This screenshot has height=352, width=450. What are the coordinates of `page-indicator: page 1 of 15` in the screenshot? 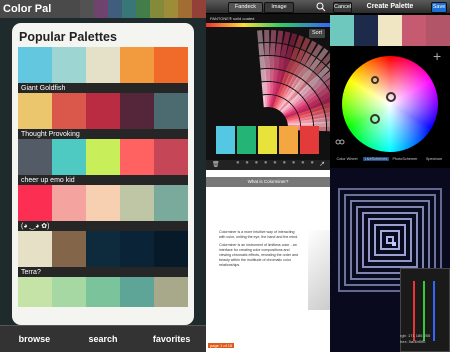 It's located at (221, 345).